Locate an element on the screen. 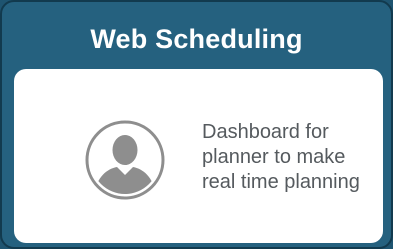 This screenshot has height=249, width=393. tile-title: Web Scheduling is located at coordinates (196, 39).